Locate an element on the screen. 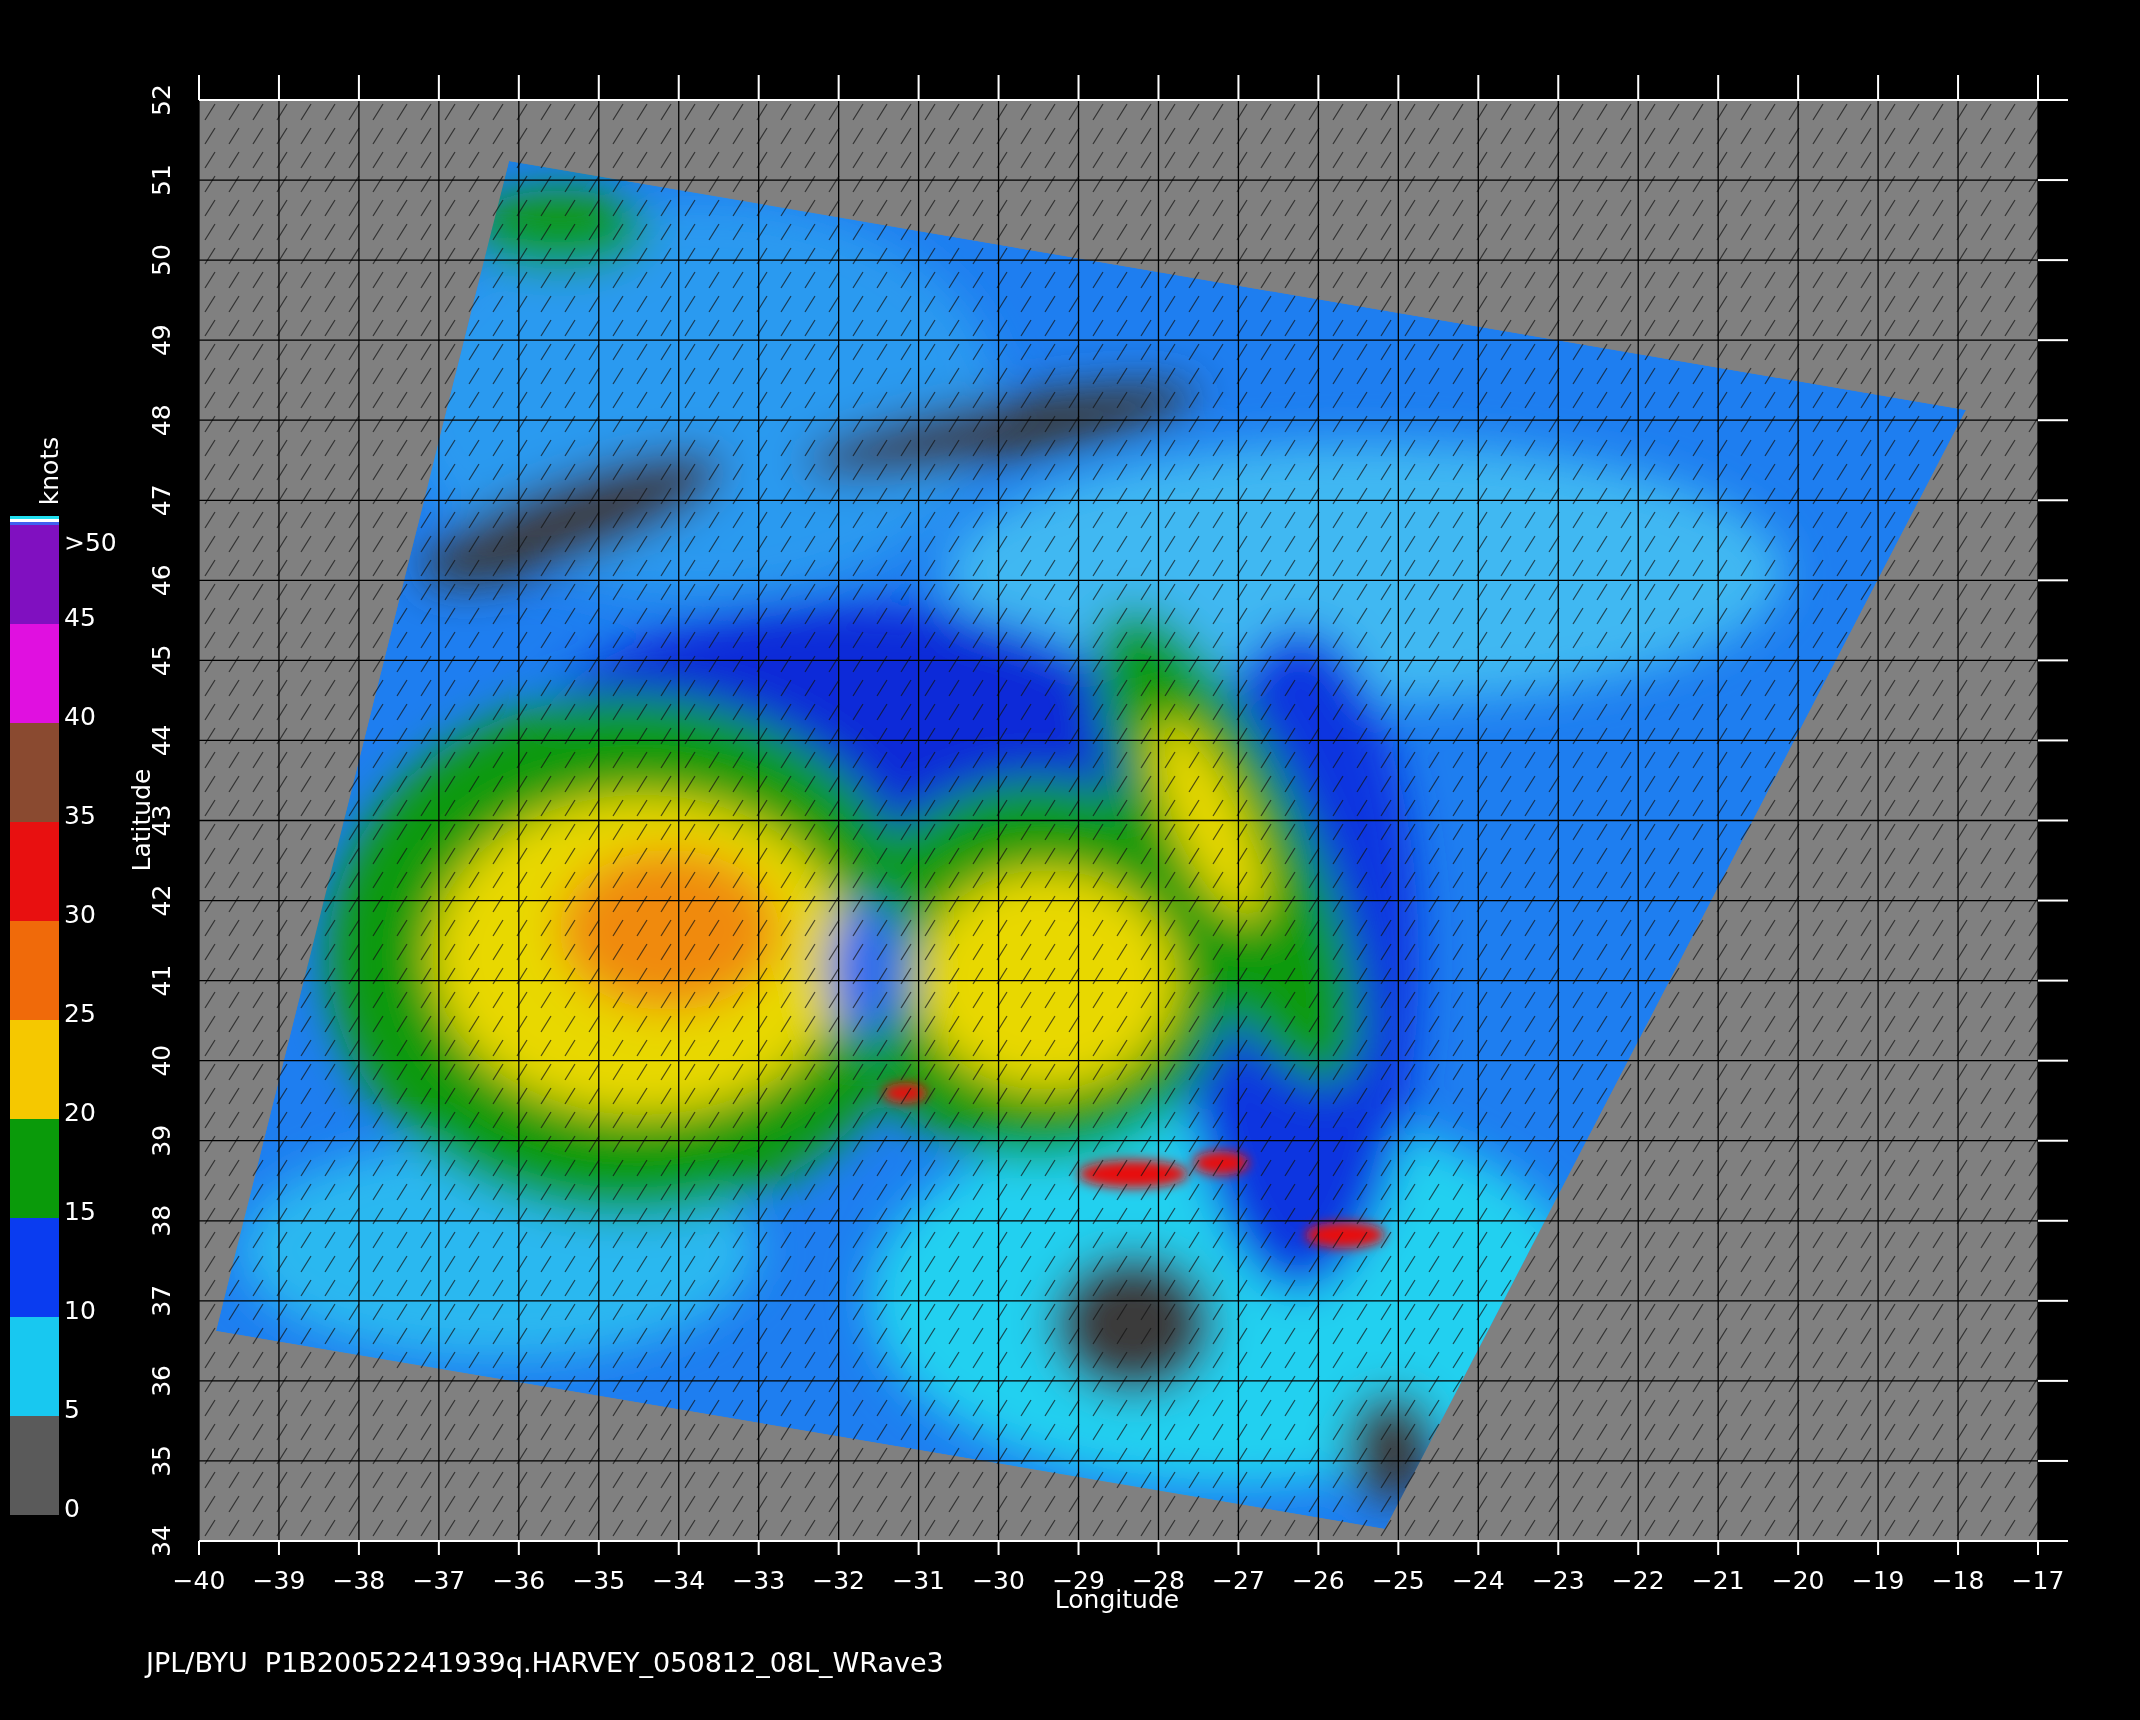  tick-label: −31 is located at coordinates (918, 1580).